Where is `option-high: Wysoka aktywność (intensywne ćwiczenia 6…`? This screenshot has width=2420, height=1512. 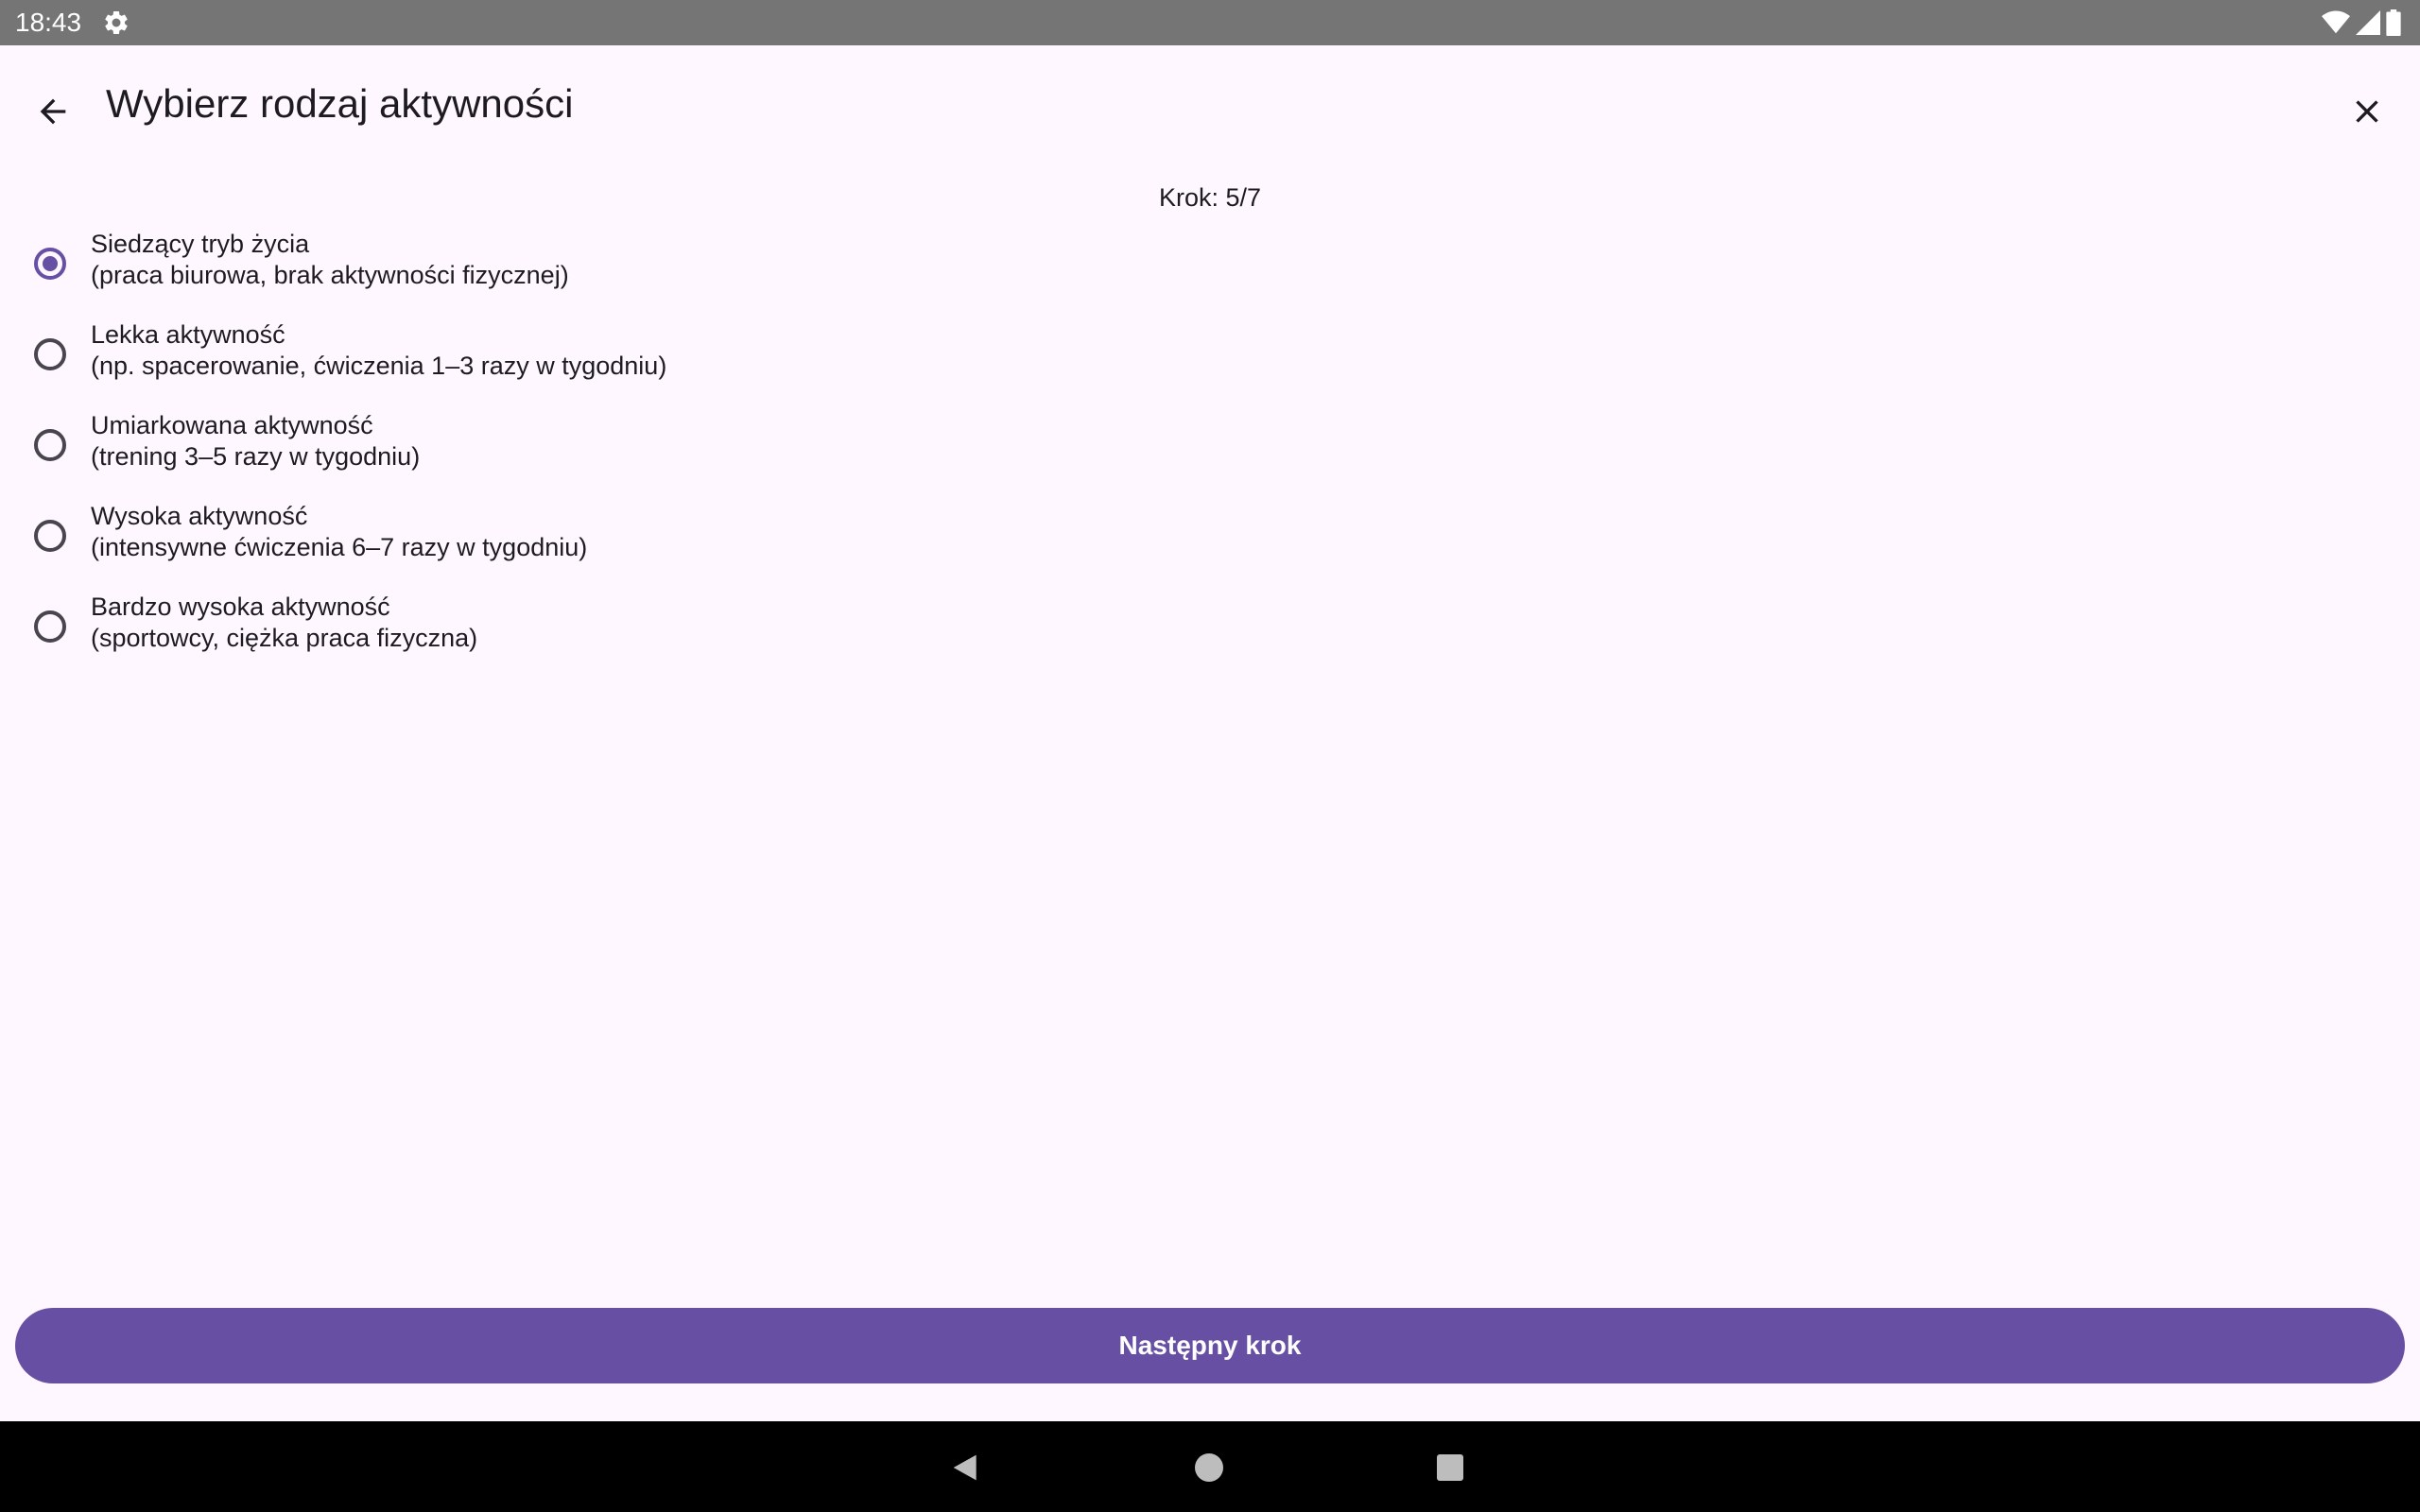 option-high: Wysoka aktywność (intensywne ćwiczenia 6… is located at coordinates (567, 540).